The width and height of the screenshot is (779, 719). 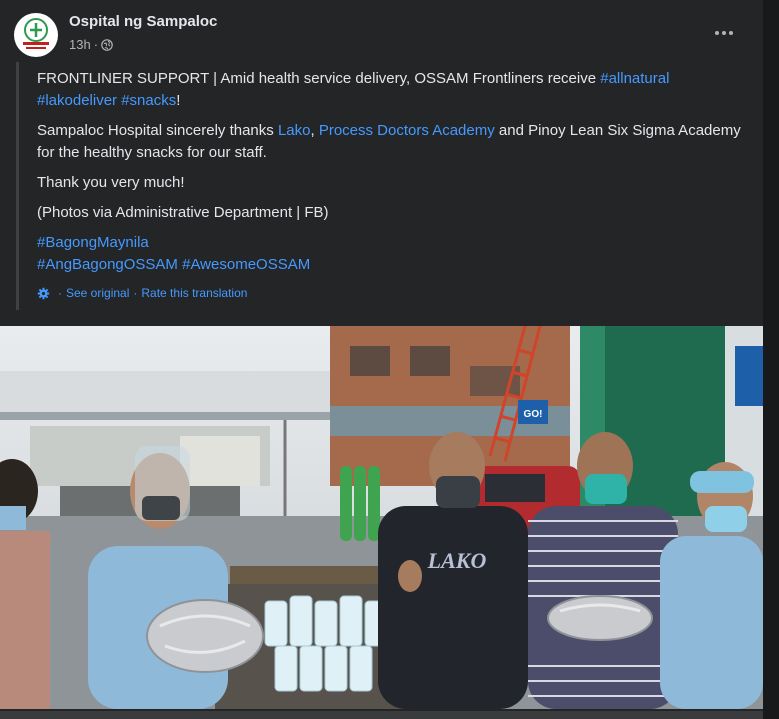 What do you see at coordinates (97, 293) in the screenshot?
I see `see-original-link: See original` at bounding box center [97, 293].